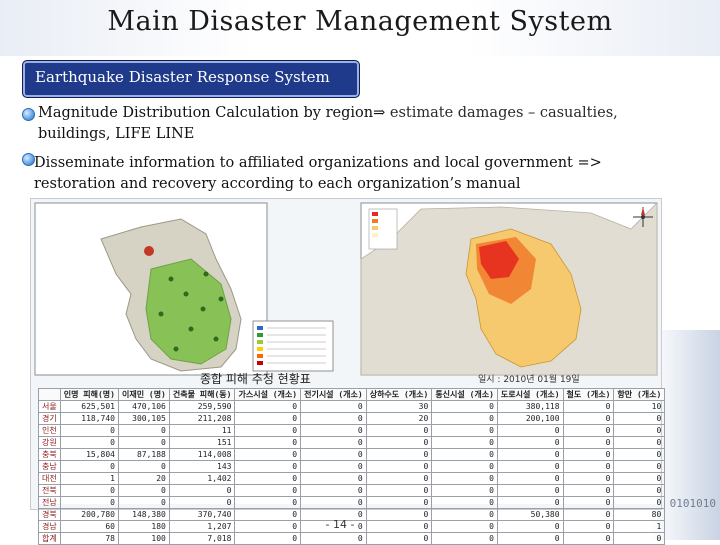  I want to click on slide-title: Main Disaster Management System, so click(360, 21).